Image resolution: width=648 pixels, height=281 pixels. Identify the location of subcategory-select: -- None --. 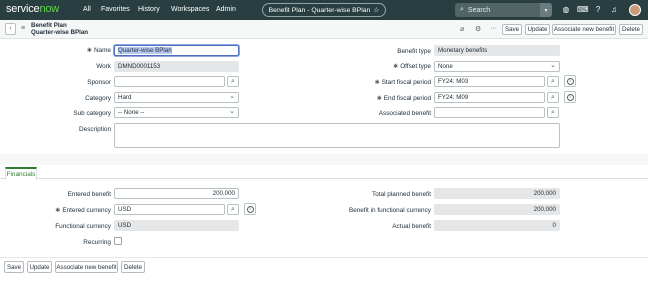
(176, 112).